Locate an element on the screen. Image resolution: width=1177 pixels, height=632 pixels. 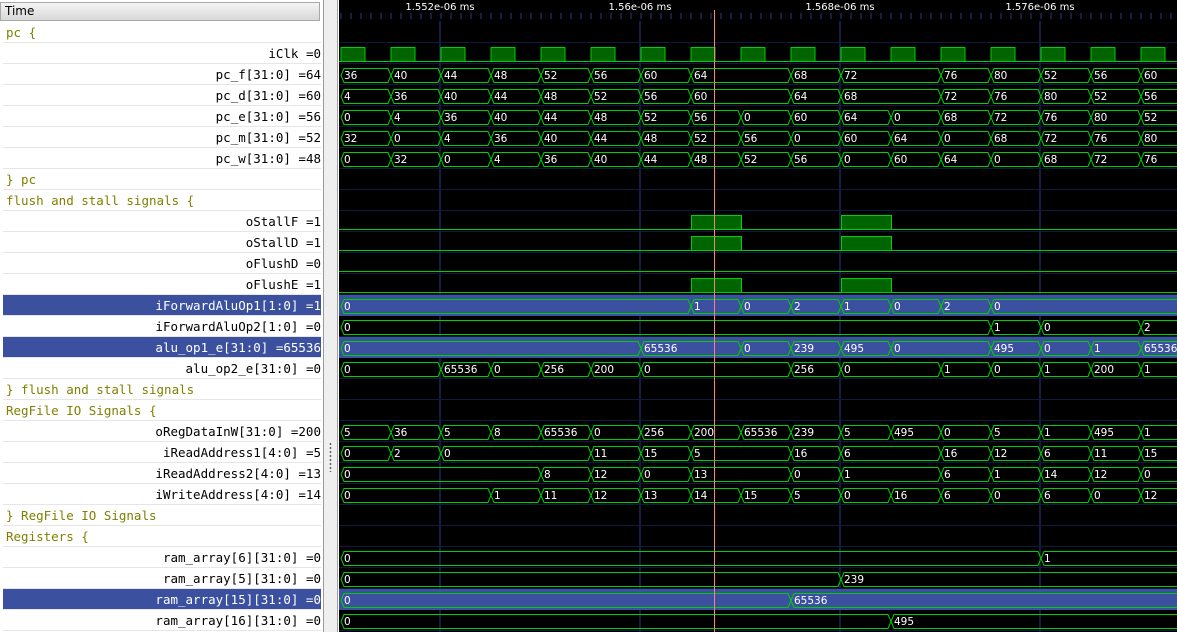
signal-row: iForwardAluOp1[1:0] =1 is located at coordinates (162, 305).